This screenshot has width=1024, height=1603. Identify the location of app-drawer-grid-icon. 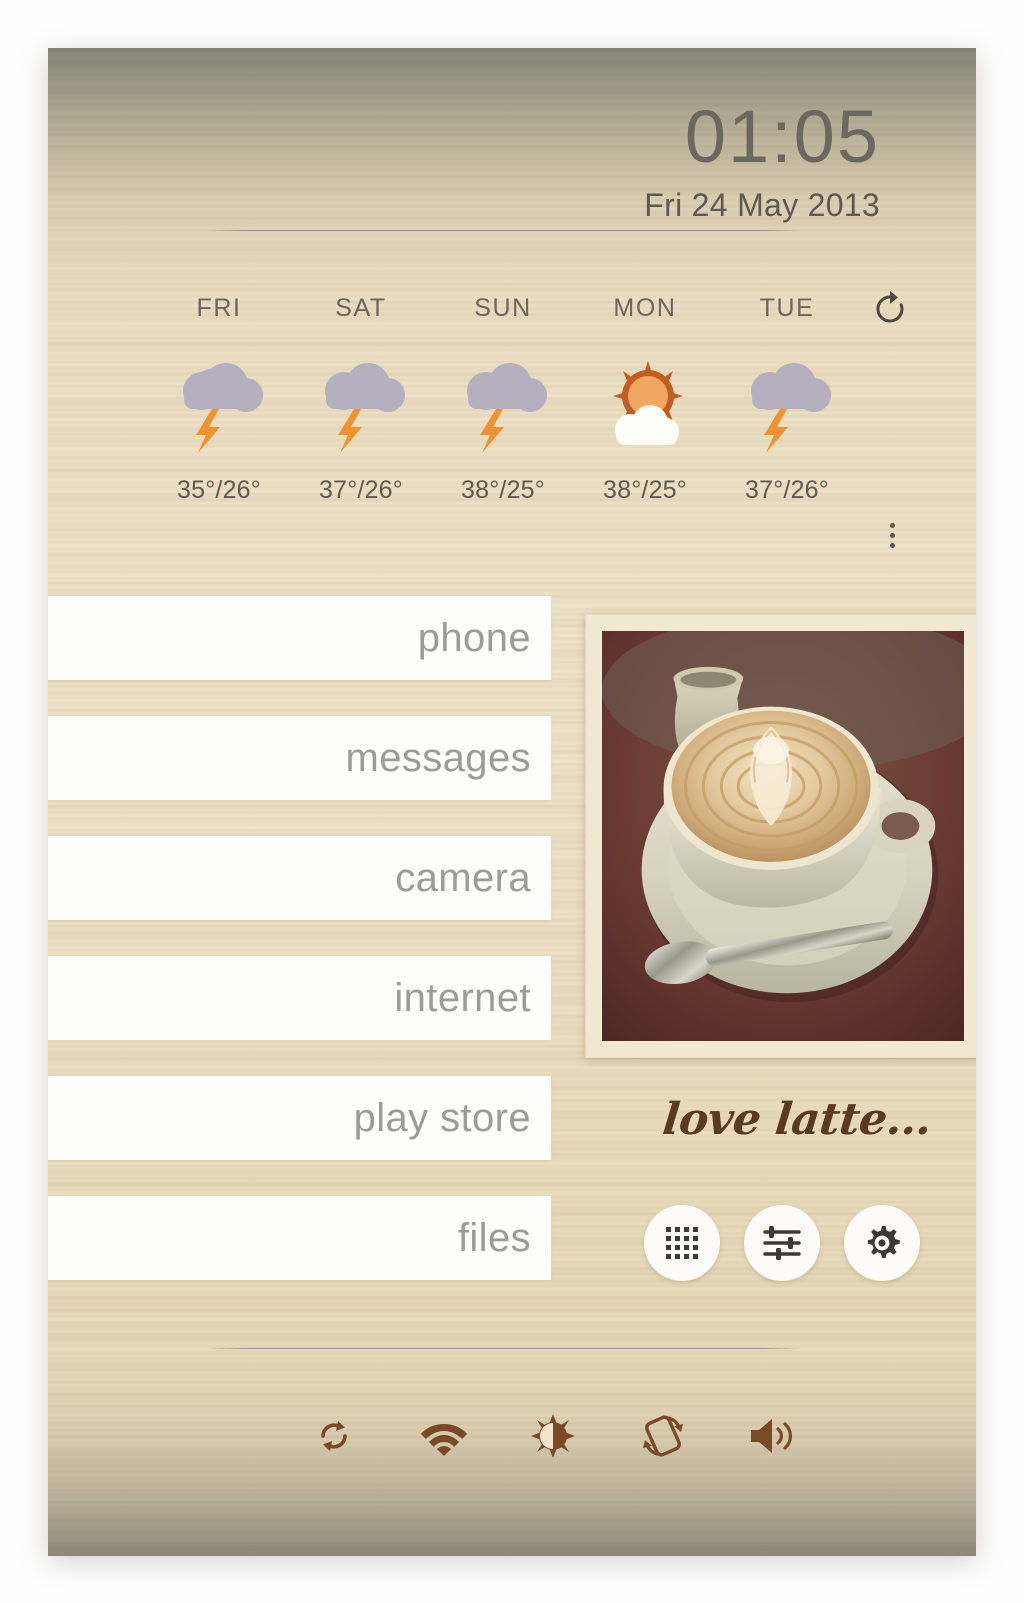
(682, 1243).